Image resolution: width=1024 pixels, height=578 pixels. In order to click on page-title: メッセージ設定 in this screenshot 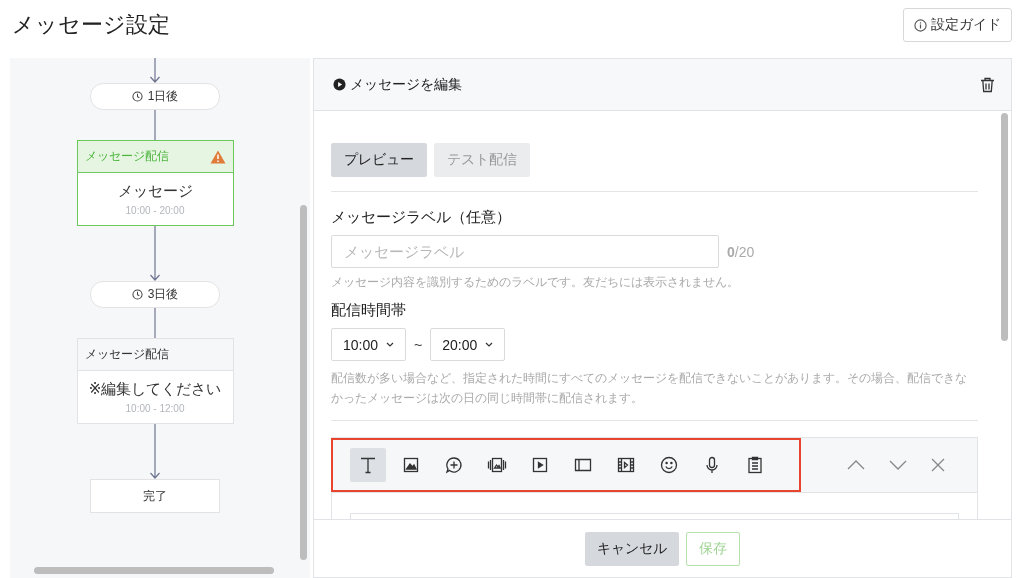, I will do `click(91, 25)`.